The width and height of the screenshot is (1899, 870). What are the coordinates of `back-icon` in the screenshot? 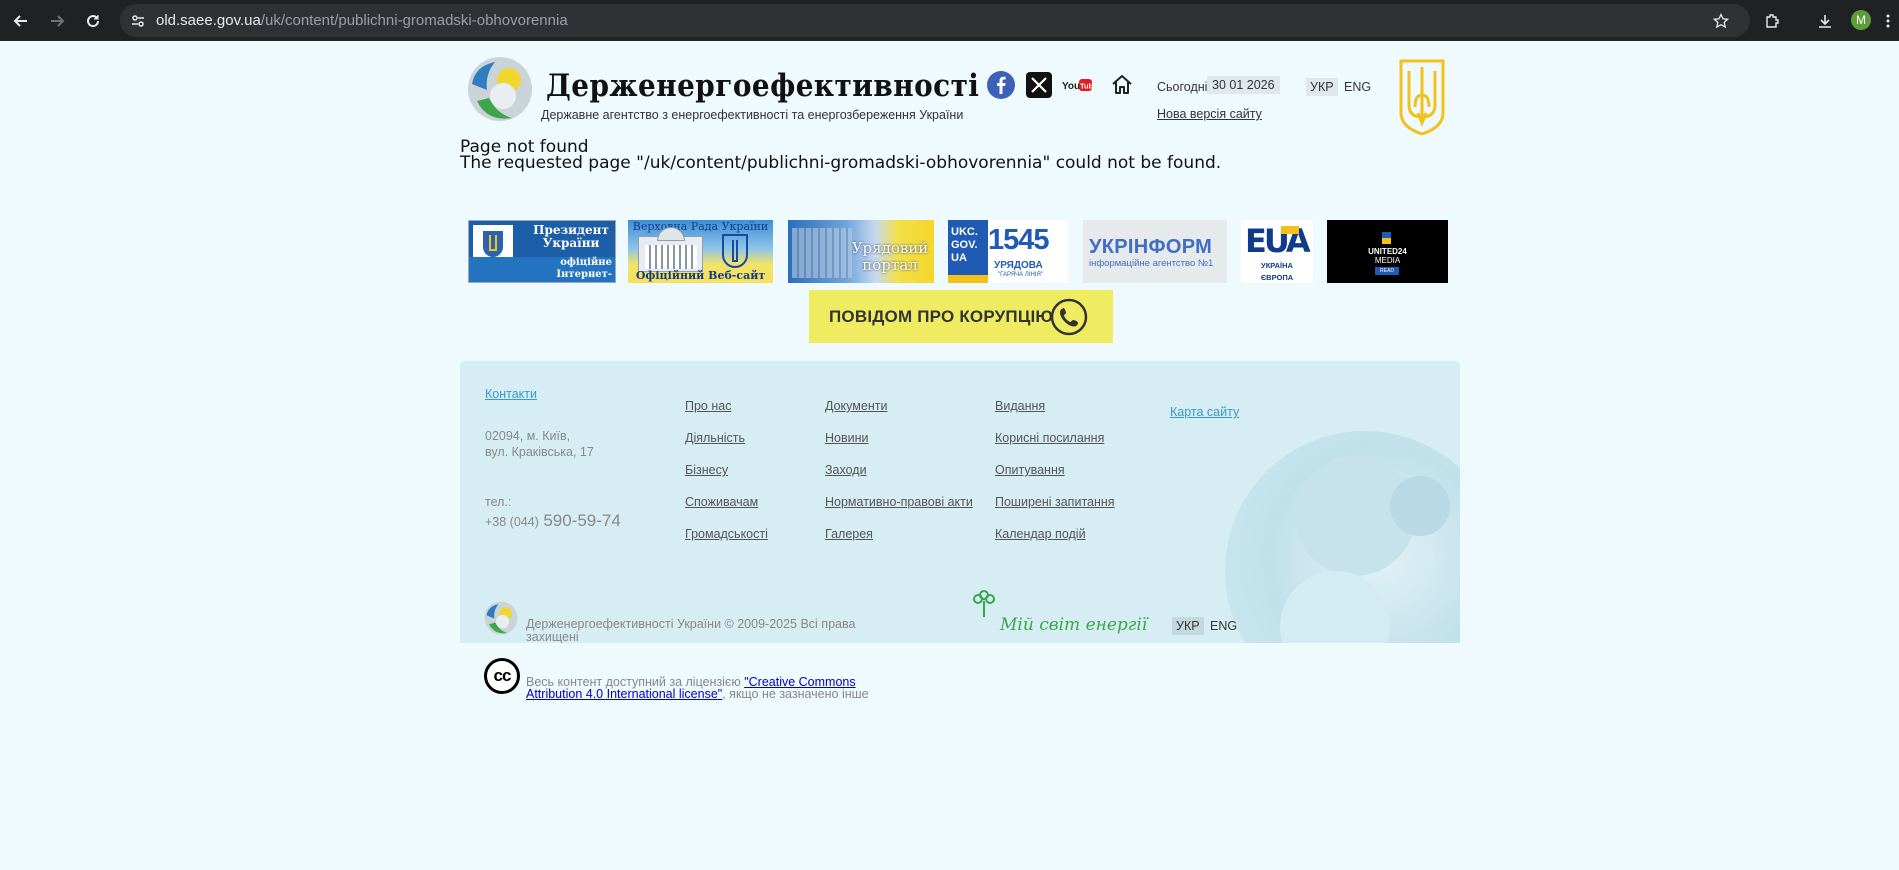 It's located at (21, 21).